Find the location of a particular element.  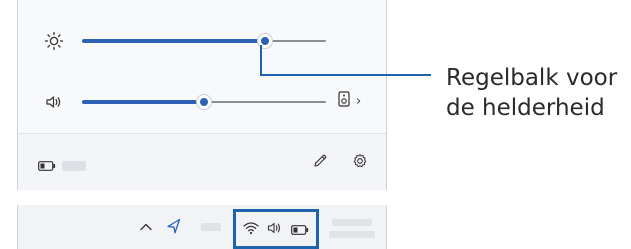

system-tray-highlight is located at coordinates (276, 229).